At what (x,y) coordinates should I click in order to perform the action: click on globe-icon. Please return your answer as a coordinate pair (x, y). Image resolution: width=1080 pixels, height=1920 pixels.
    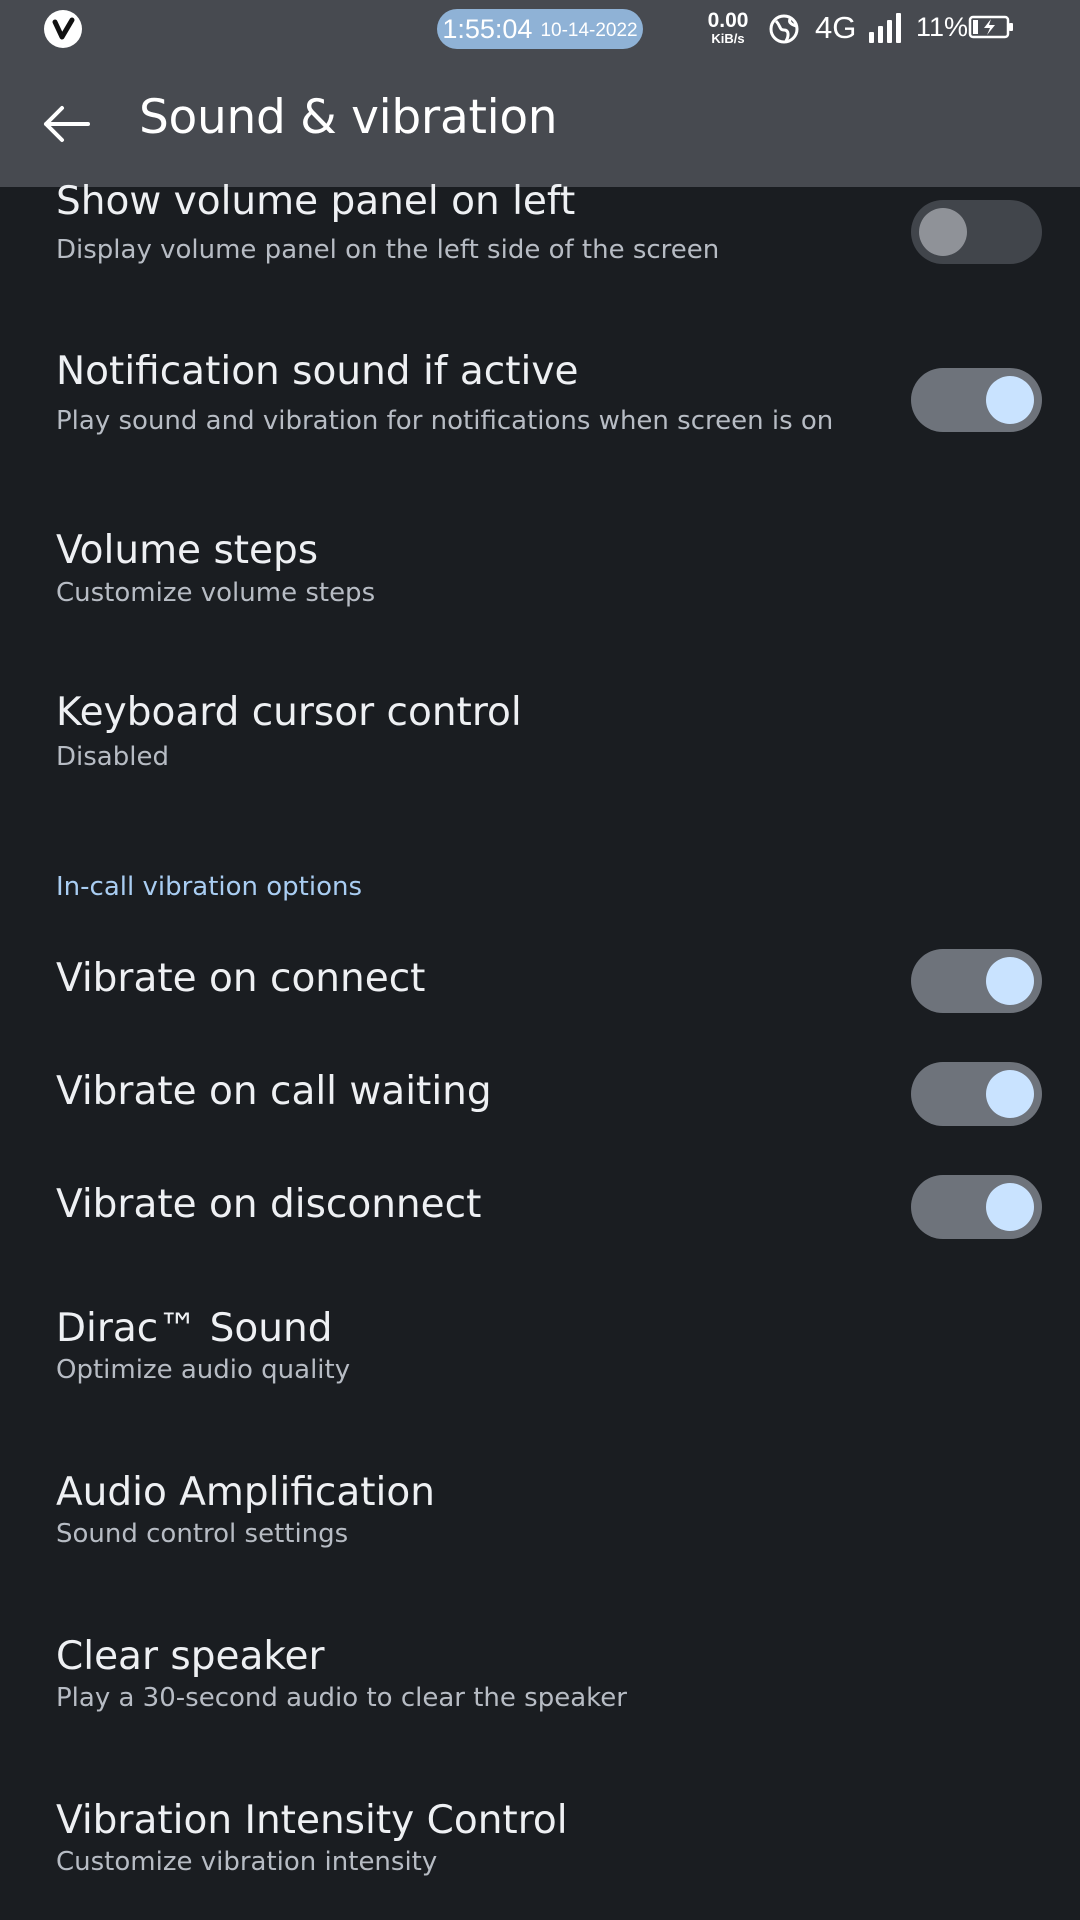
    Looking at the image, I should click on (784, 29).